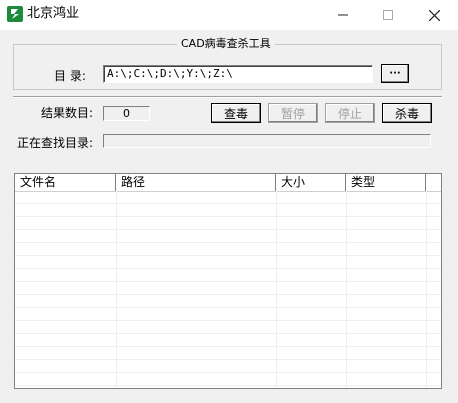  I want to click on close-button, so click(434, 15).